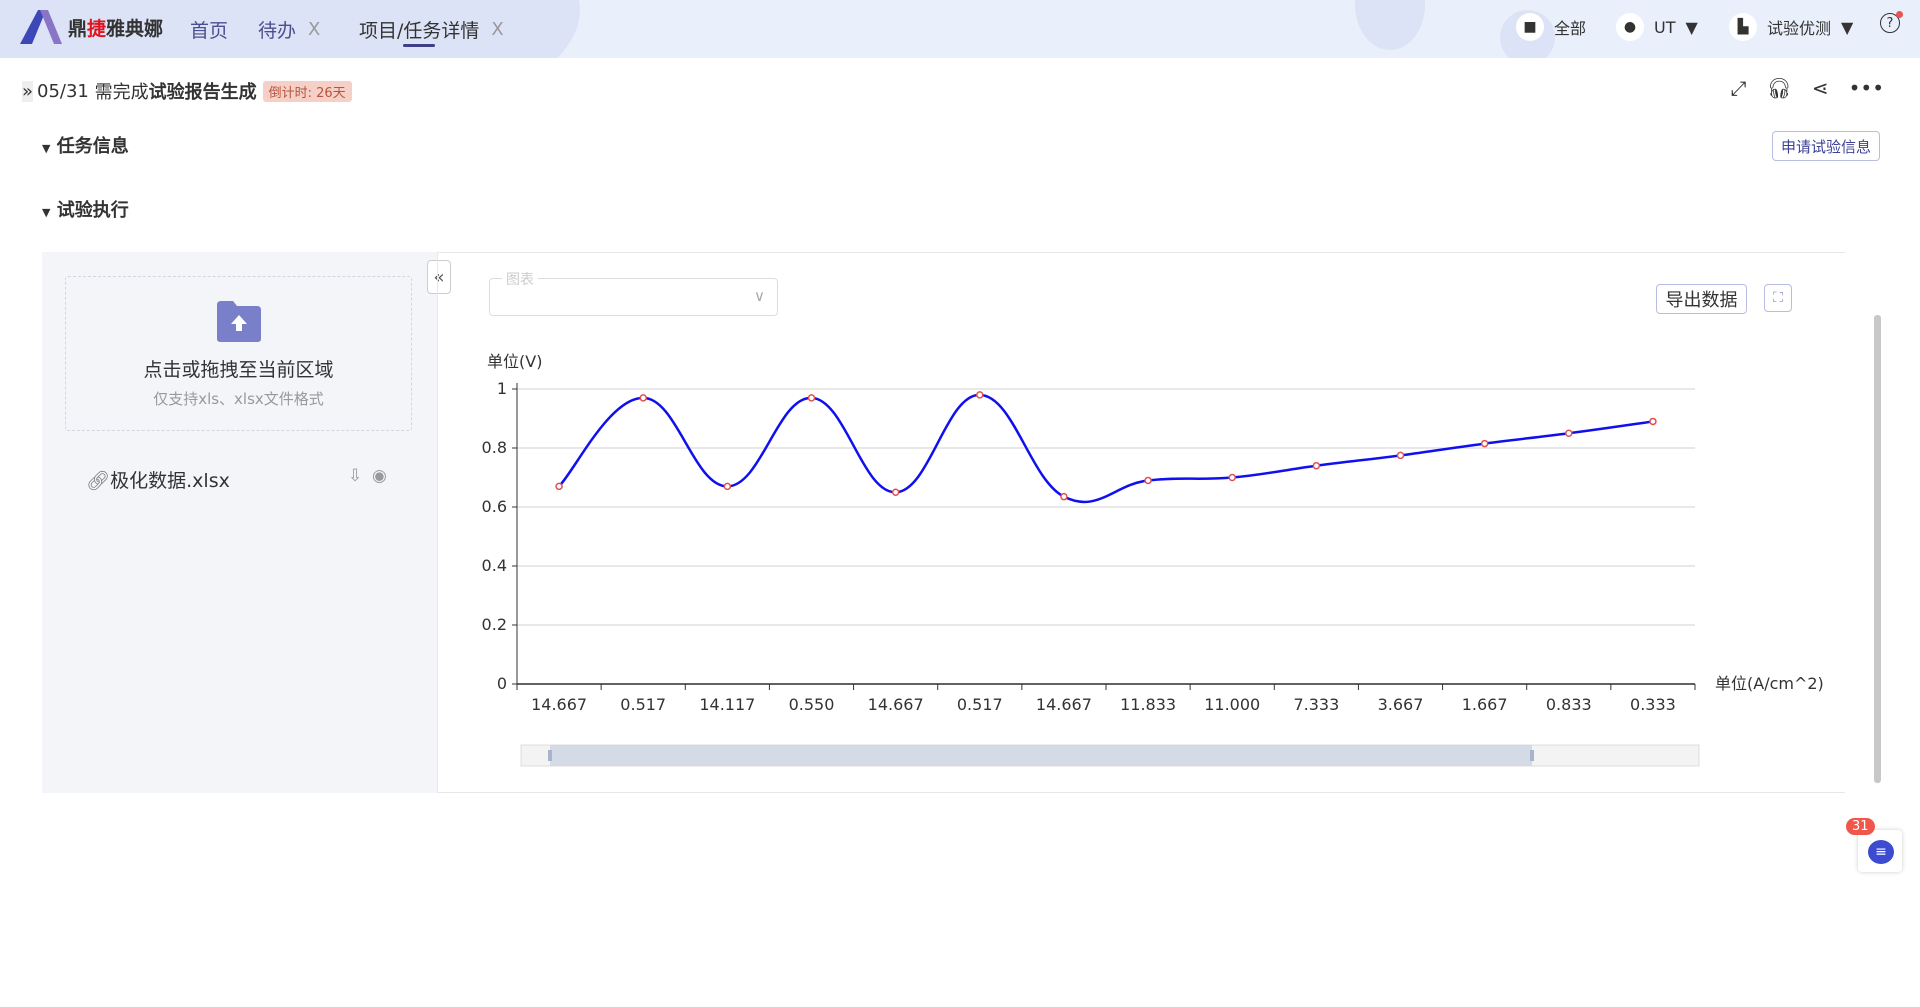 Image resolution: width=1920 pixels, height=1007 pixels. Describe the element at coordinates (355, 476) in the screenshot. I see `download-icon: ⇩` at that location.